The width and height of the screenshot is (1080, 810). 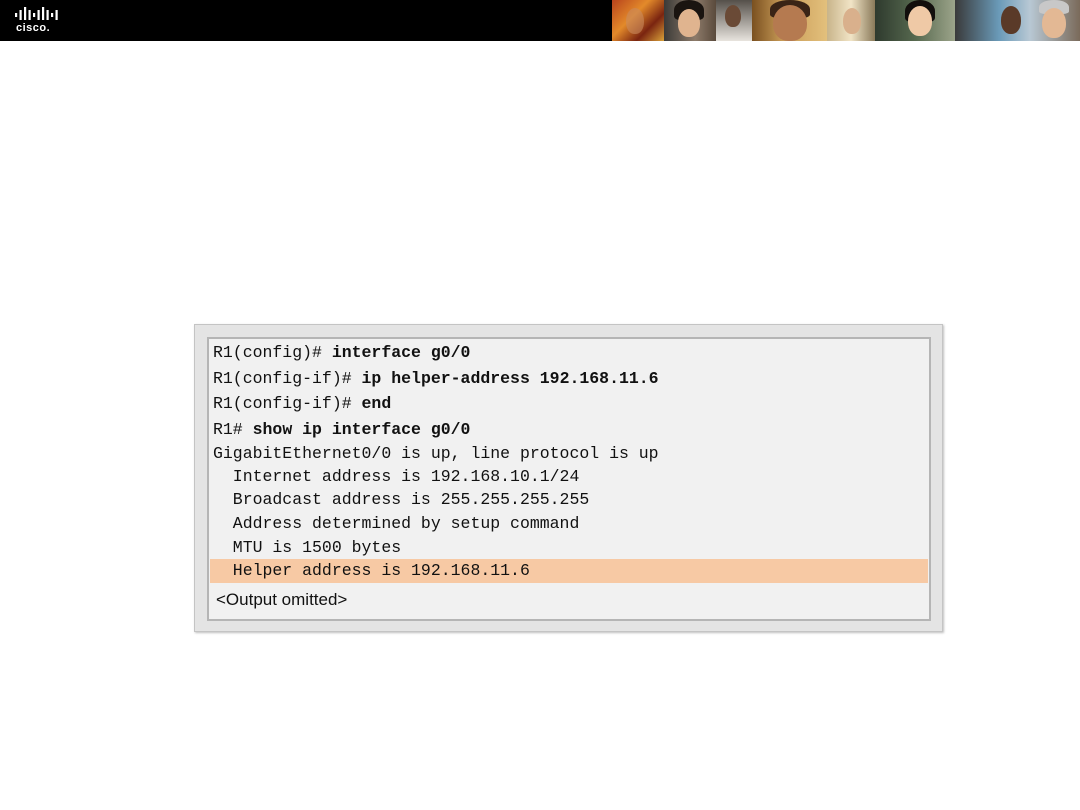 I want to click on output-omitted-note: <Output omitted>, so click(x=282, y=599).